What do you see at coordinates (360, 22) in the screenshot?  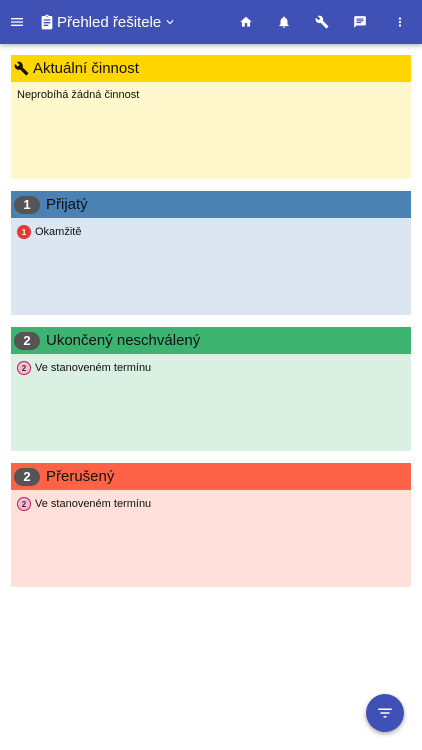 I see `message-icon` at bounding box center [360, 22].